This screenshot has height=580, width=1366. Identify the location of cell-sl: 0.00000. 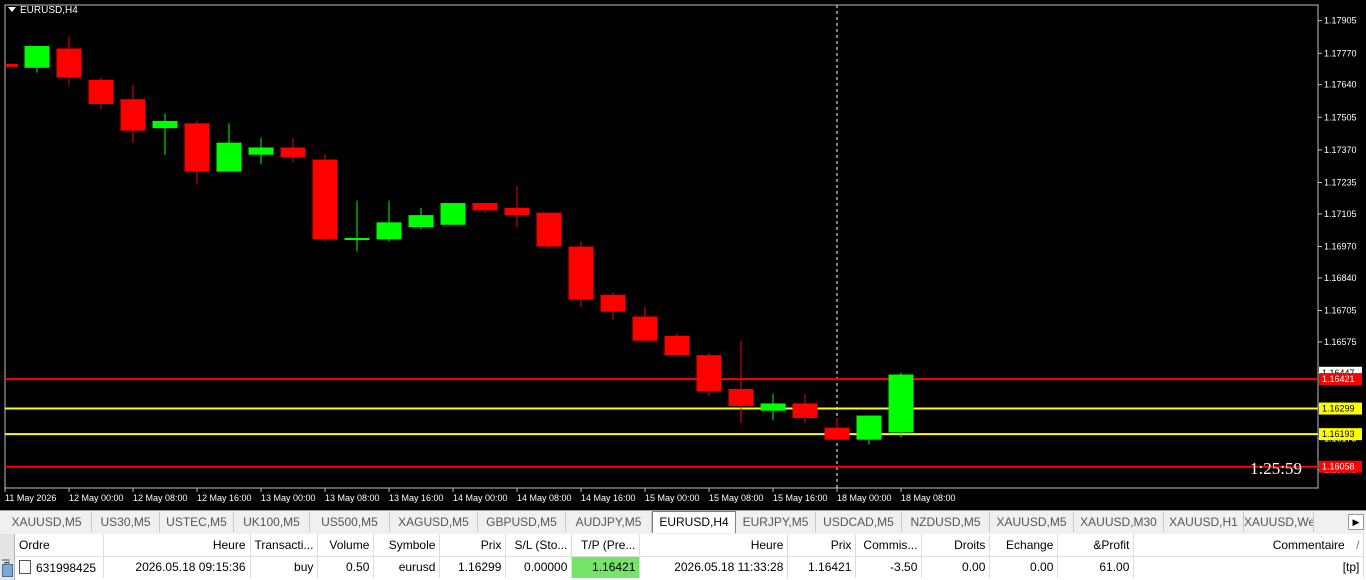
(539, 567).